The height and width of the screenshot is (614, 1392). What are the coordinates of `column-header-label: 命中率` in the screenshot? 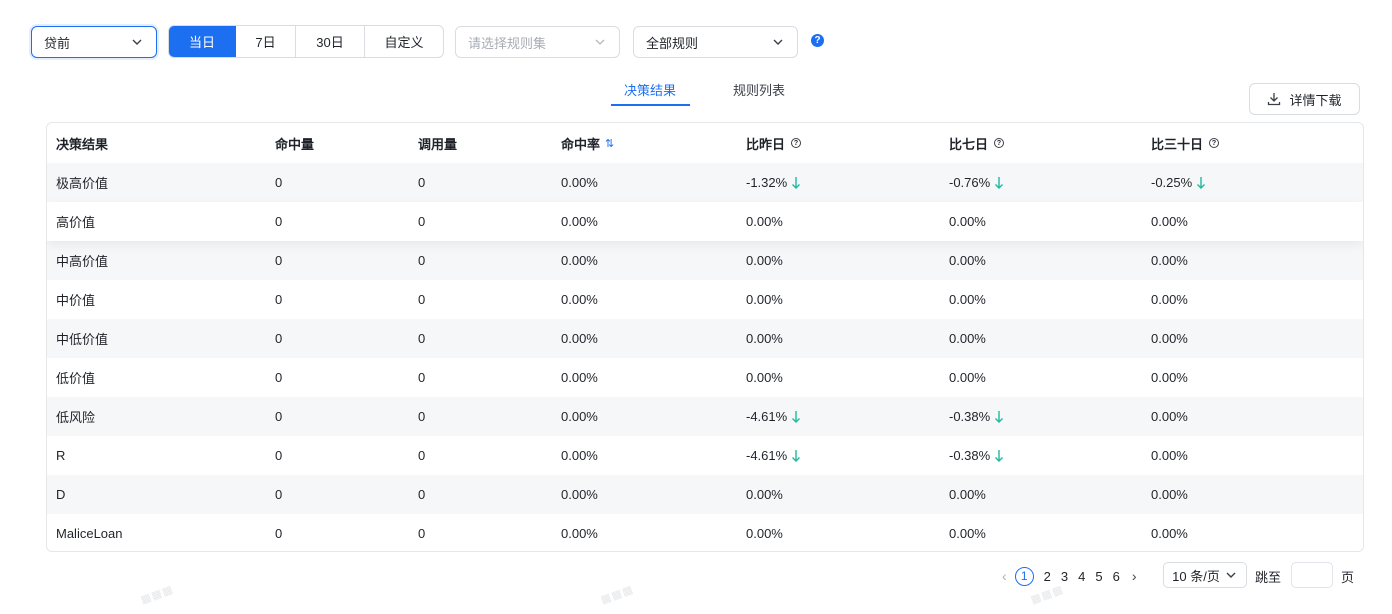 It's located at (581, 144).